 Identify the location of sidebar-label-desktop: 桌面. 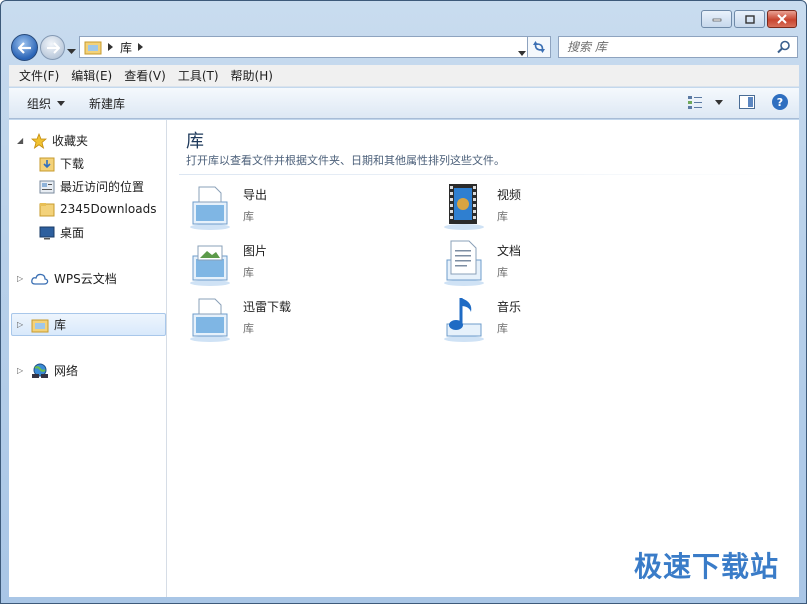
(72, 233).